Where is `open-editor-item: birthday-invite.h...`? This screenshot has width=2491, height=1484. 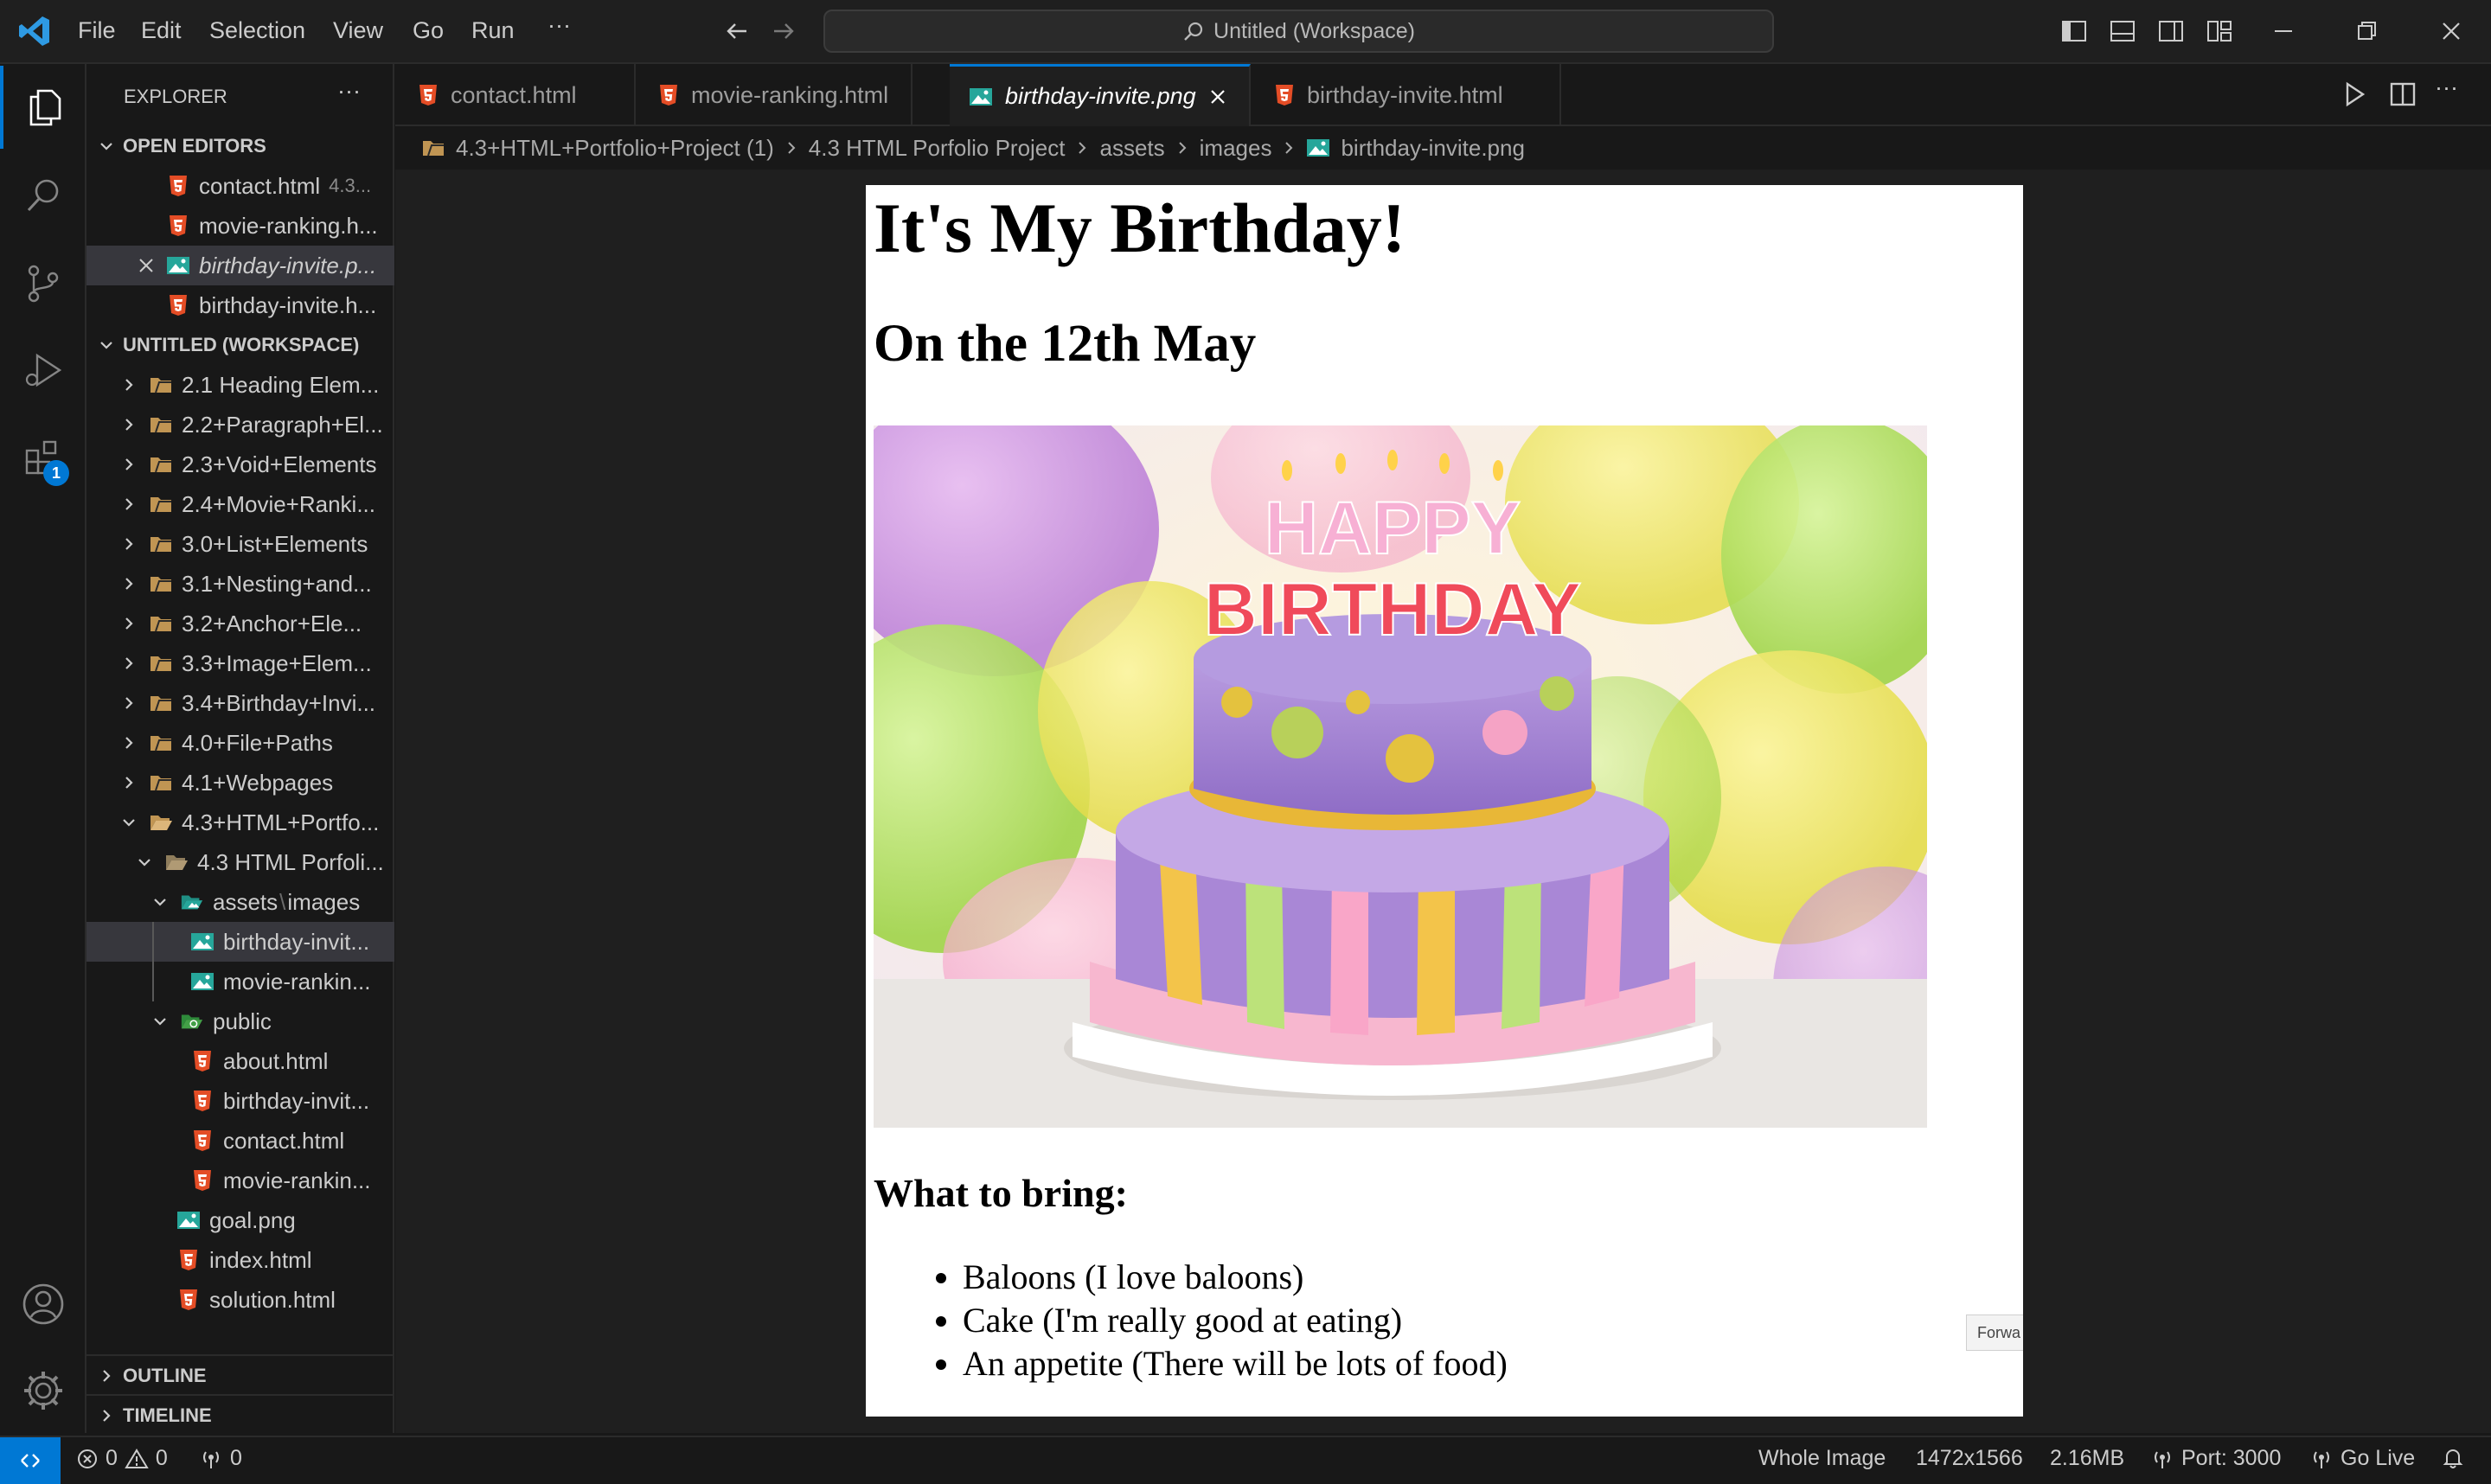 open-editor-item: birthday-invite.h... is located at coordinates (240, 305).